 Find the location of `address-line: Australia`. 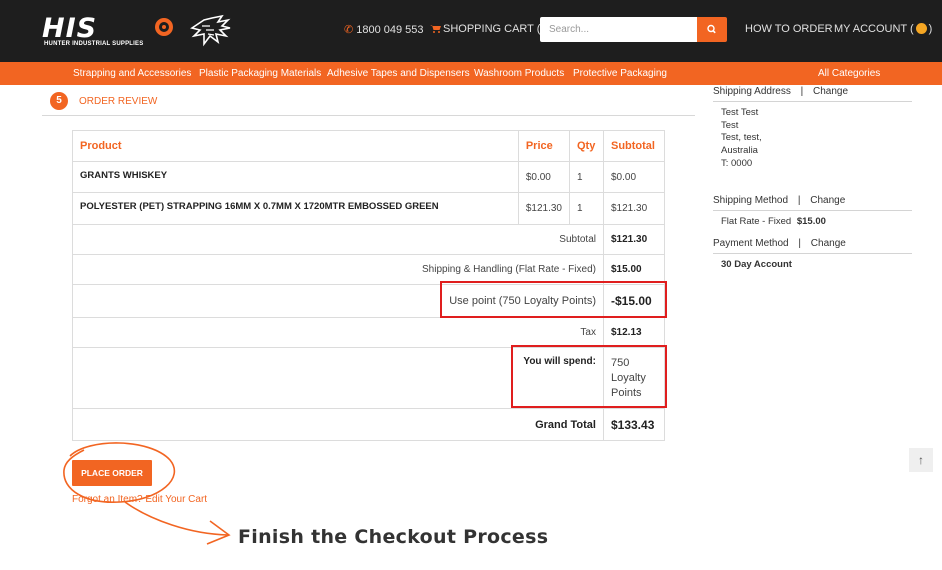

address-line: Australia is located at coordinates (739, 151).